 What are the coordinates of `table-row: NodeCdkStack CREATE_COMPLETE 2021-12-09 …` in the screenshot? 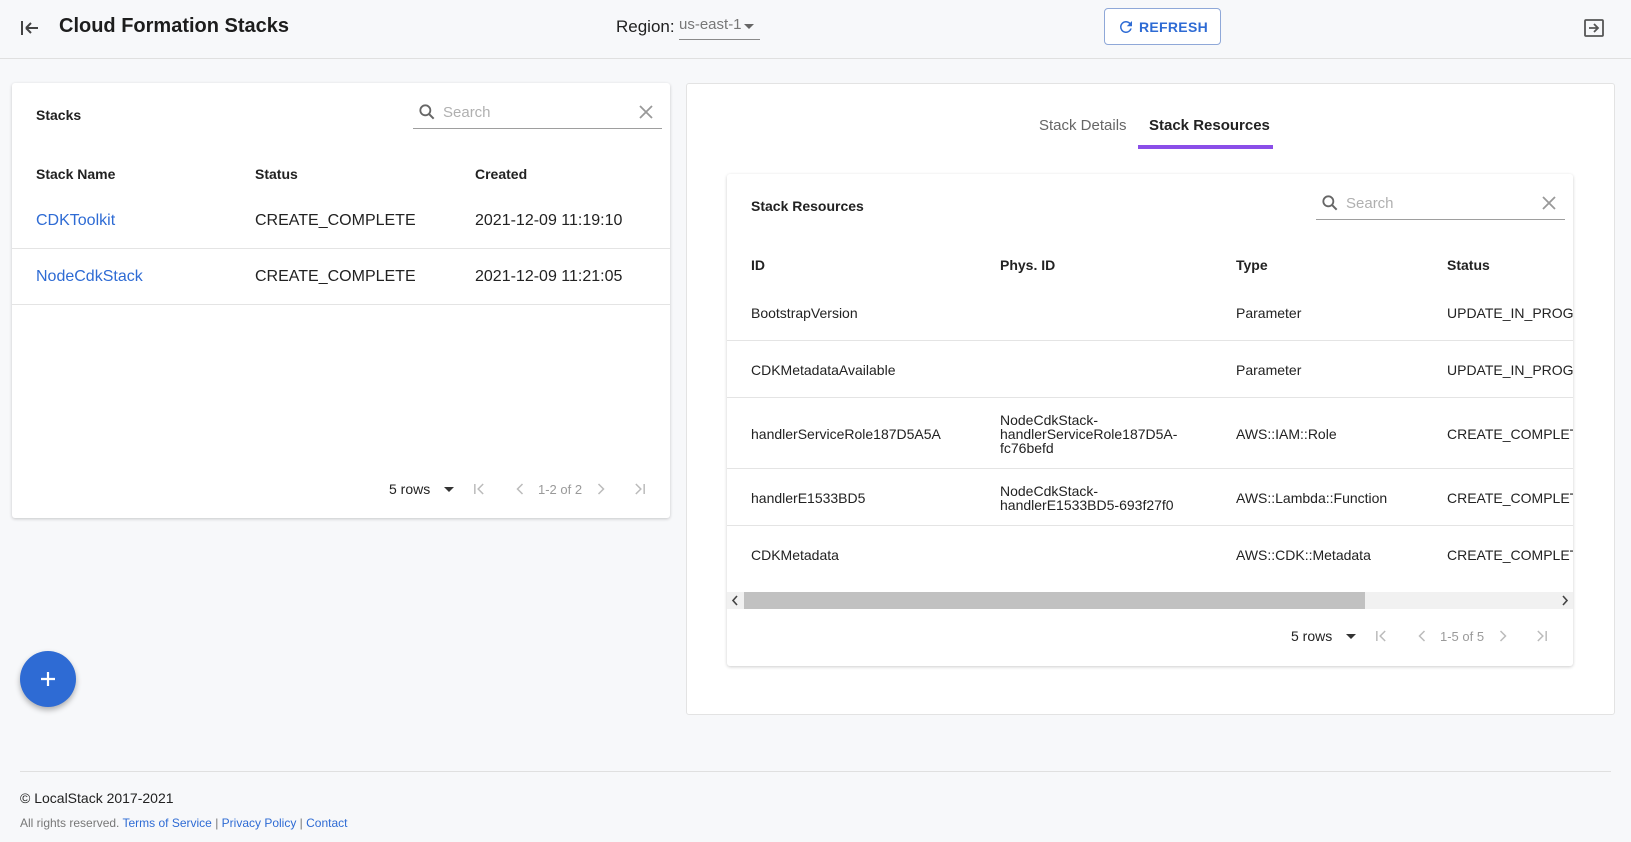 It's located at (341, 277).